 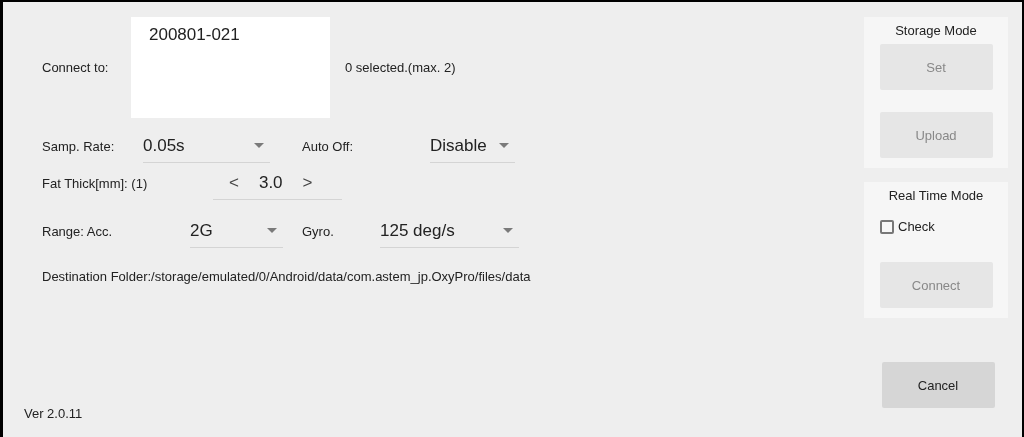 I want to click on check-checkbox: Check, so click(x=907, y=226).